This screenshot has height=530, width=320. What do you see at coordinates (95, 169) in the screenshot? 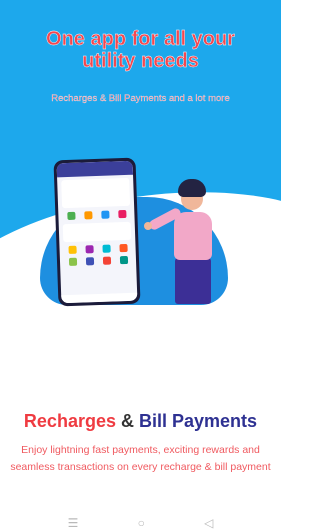
I see `phone-screen-header` at bounding box center [95, 169].